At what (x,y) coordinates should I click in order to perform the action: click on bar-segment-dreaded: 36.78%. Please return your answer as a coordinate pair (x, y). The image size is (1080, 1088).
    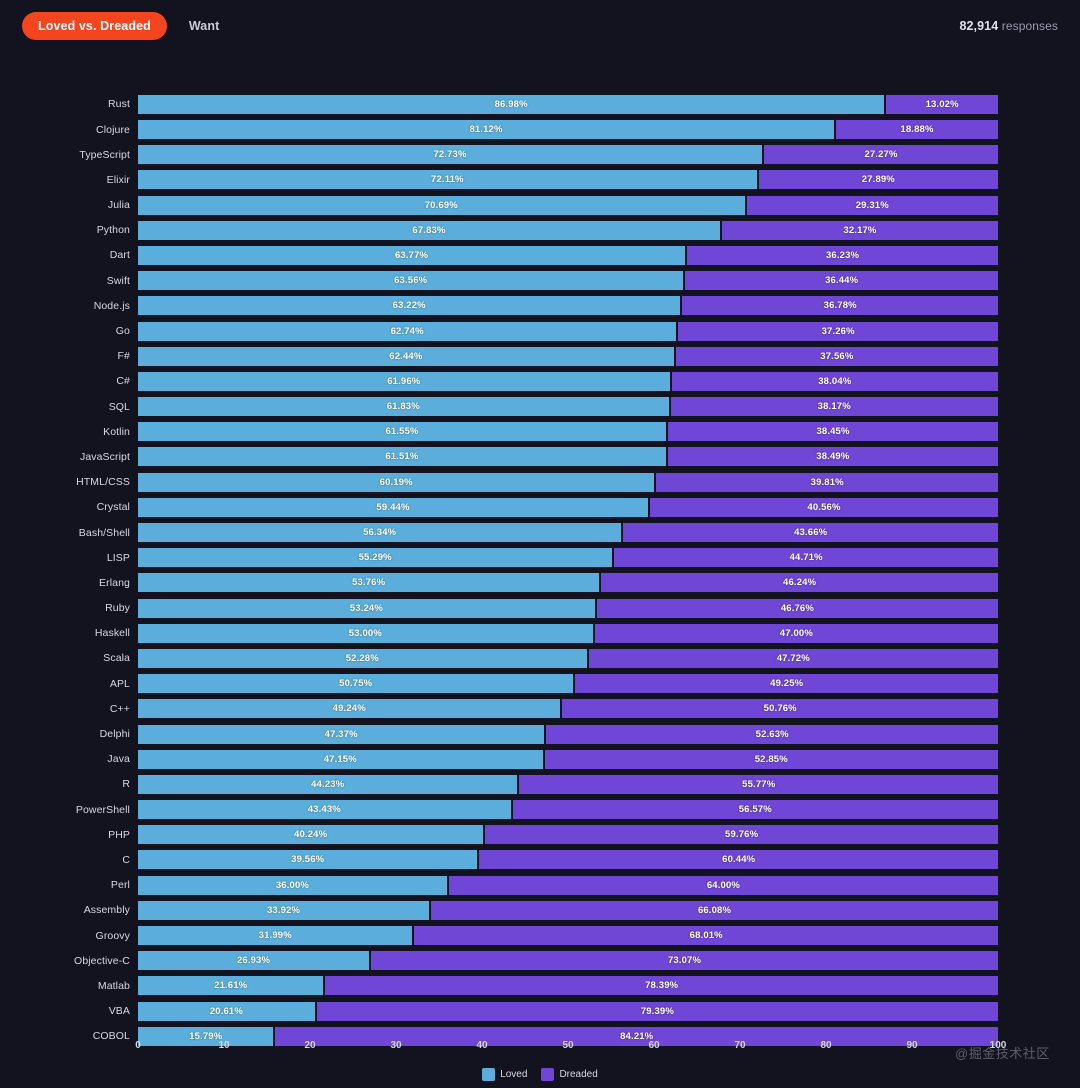
    Looking at the image, I should click on (840, 306).